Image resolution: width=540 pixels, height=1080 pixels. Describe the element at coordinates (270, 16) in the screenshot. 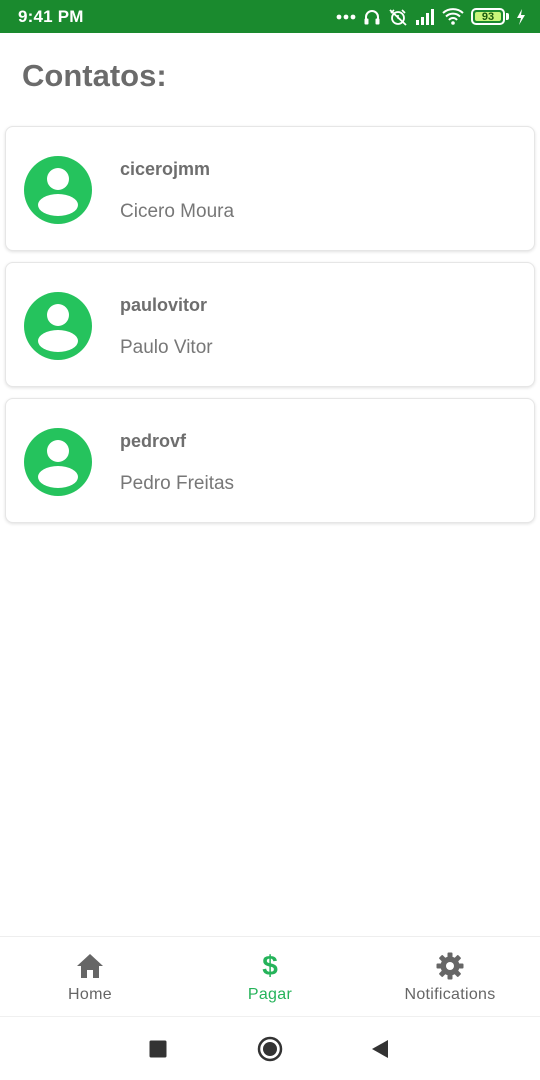

I see `status-bar: 9:41 PM 93` at that location.